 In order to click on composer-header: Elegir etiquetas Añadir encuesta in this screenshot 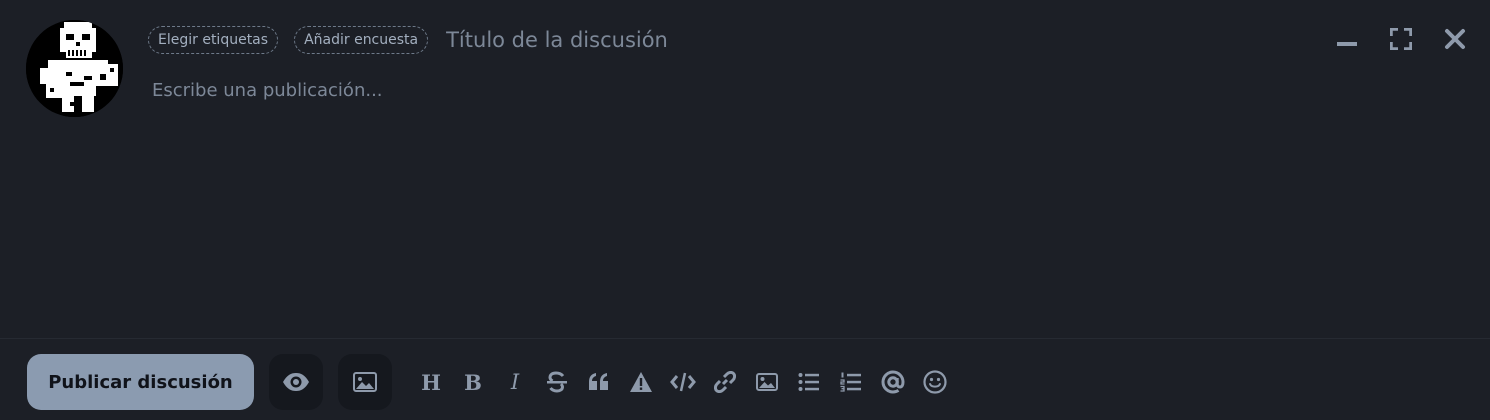, I will do `click(647, 40)`.